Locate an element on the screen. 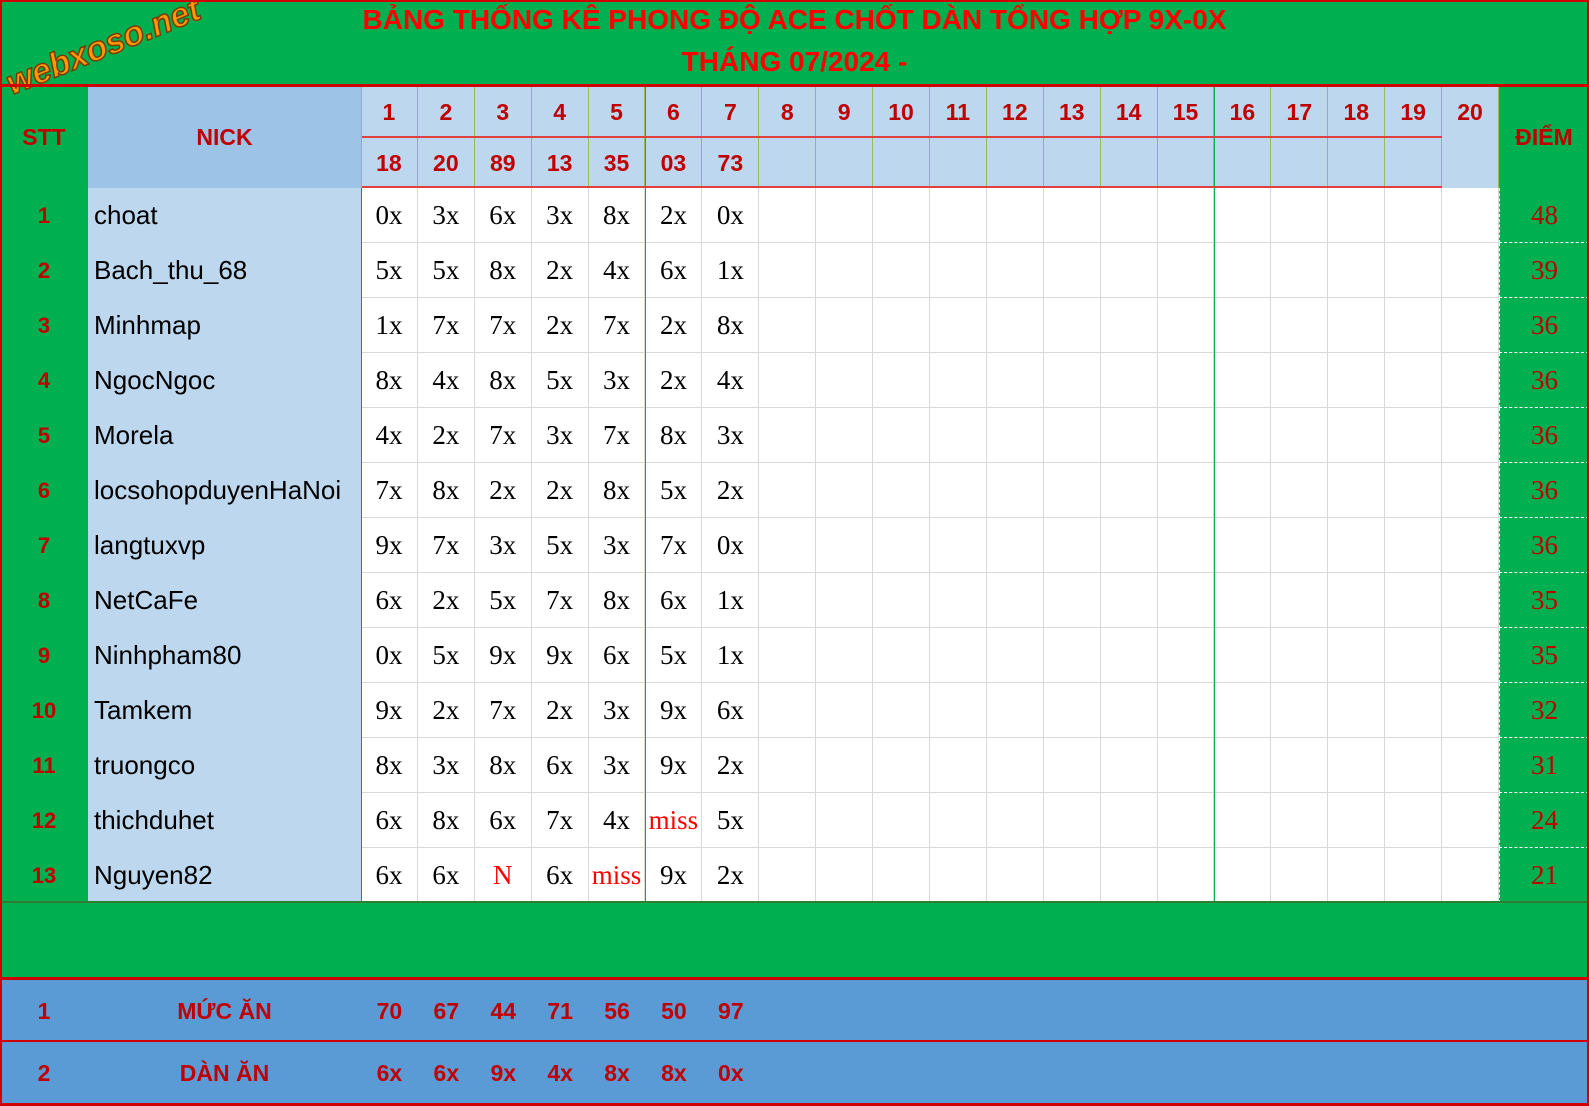 The width and height of the screenshot is (1589, 1106). row-value: 9x is located at coordinates (389, 545).